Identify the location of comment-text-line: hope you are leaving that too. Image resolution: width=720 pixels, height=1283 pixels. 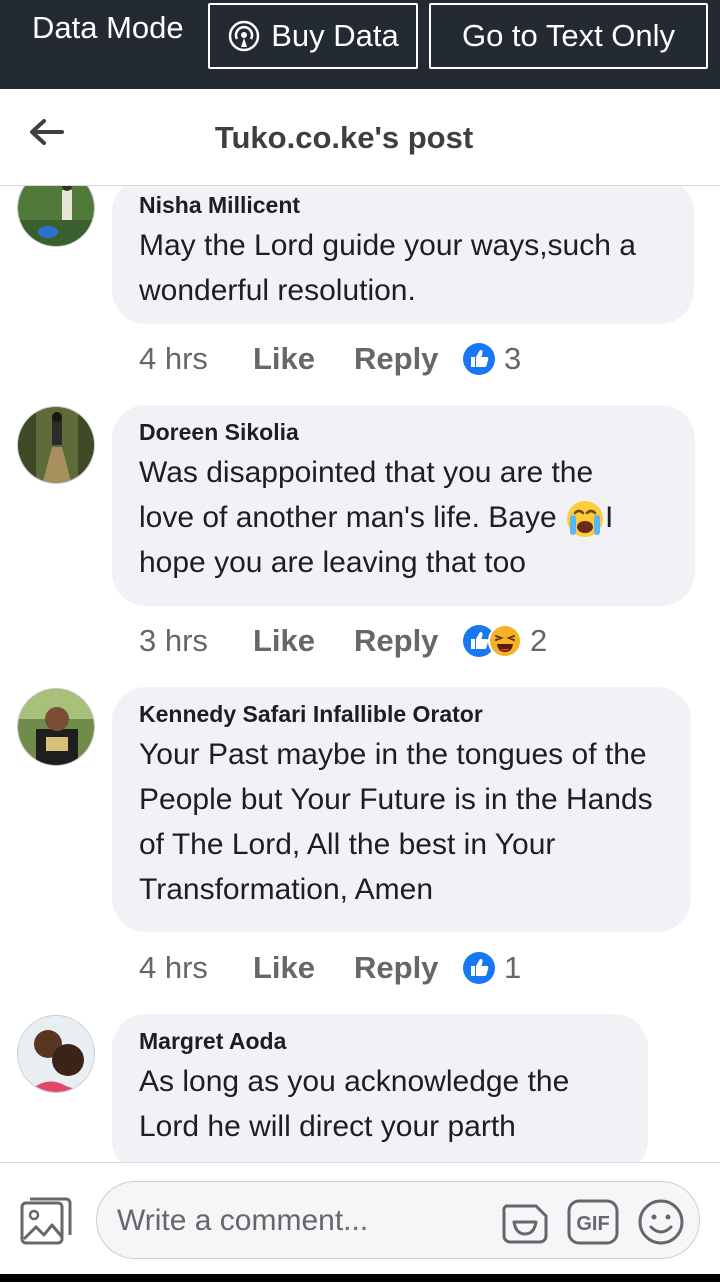
(332, 562).